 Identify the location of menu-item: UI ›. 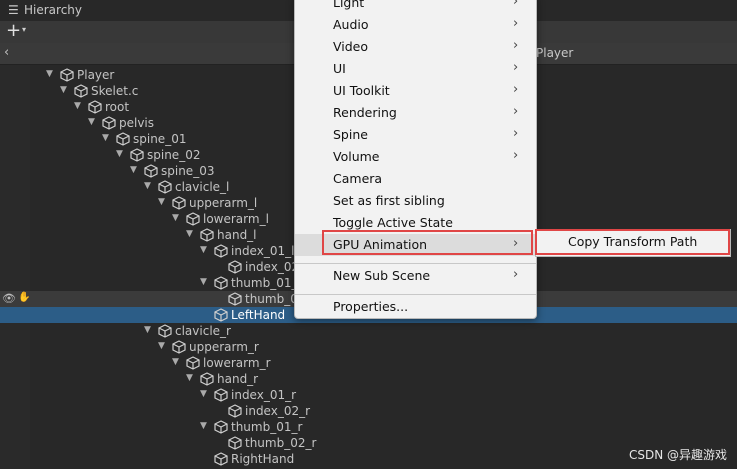
(415, 69).